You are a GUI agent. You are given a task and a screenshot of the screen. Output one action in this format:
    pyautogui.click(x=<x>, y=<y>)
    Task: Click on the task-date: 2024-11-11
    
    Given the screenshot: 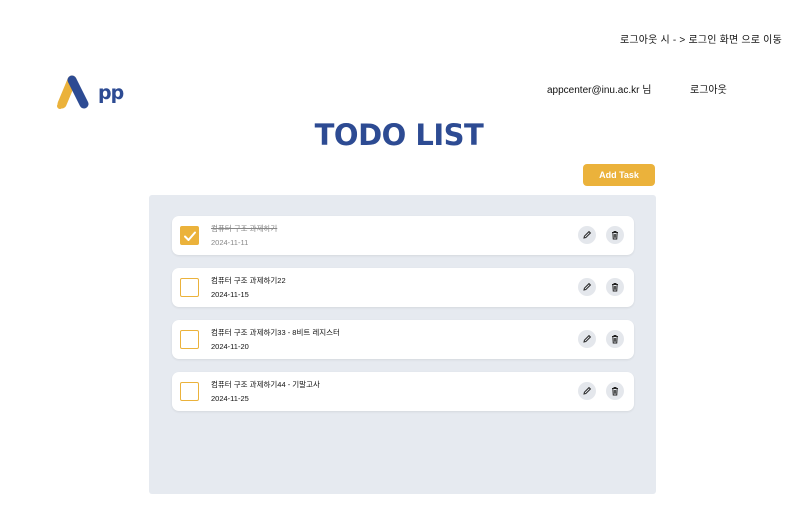 What is the action you would take?
    pyautogui.click(x=230, y=242)
    